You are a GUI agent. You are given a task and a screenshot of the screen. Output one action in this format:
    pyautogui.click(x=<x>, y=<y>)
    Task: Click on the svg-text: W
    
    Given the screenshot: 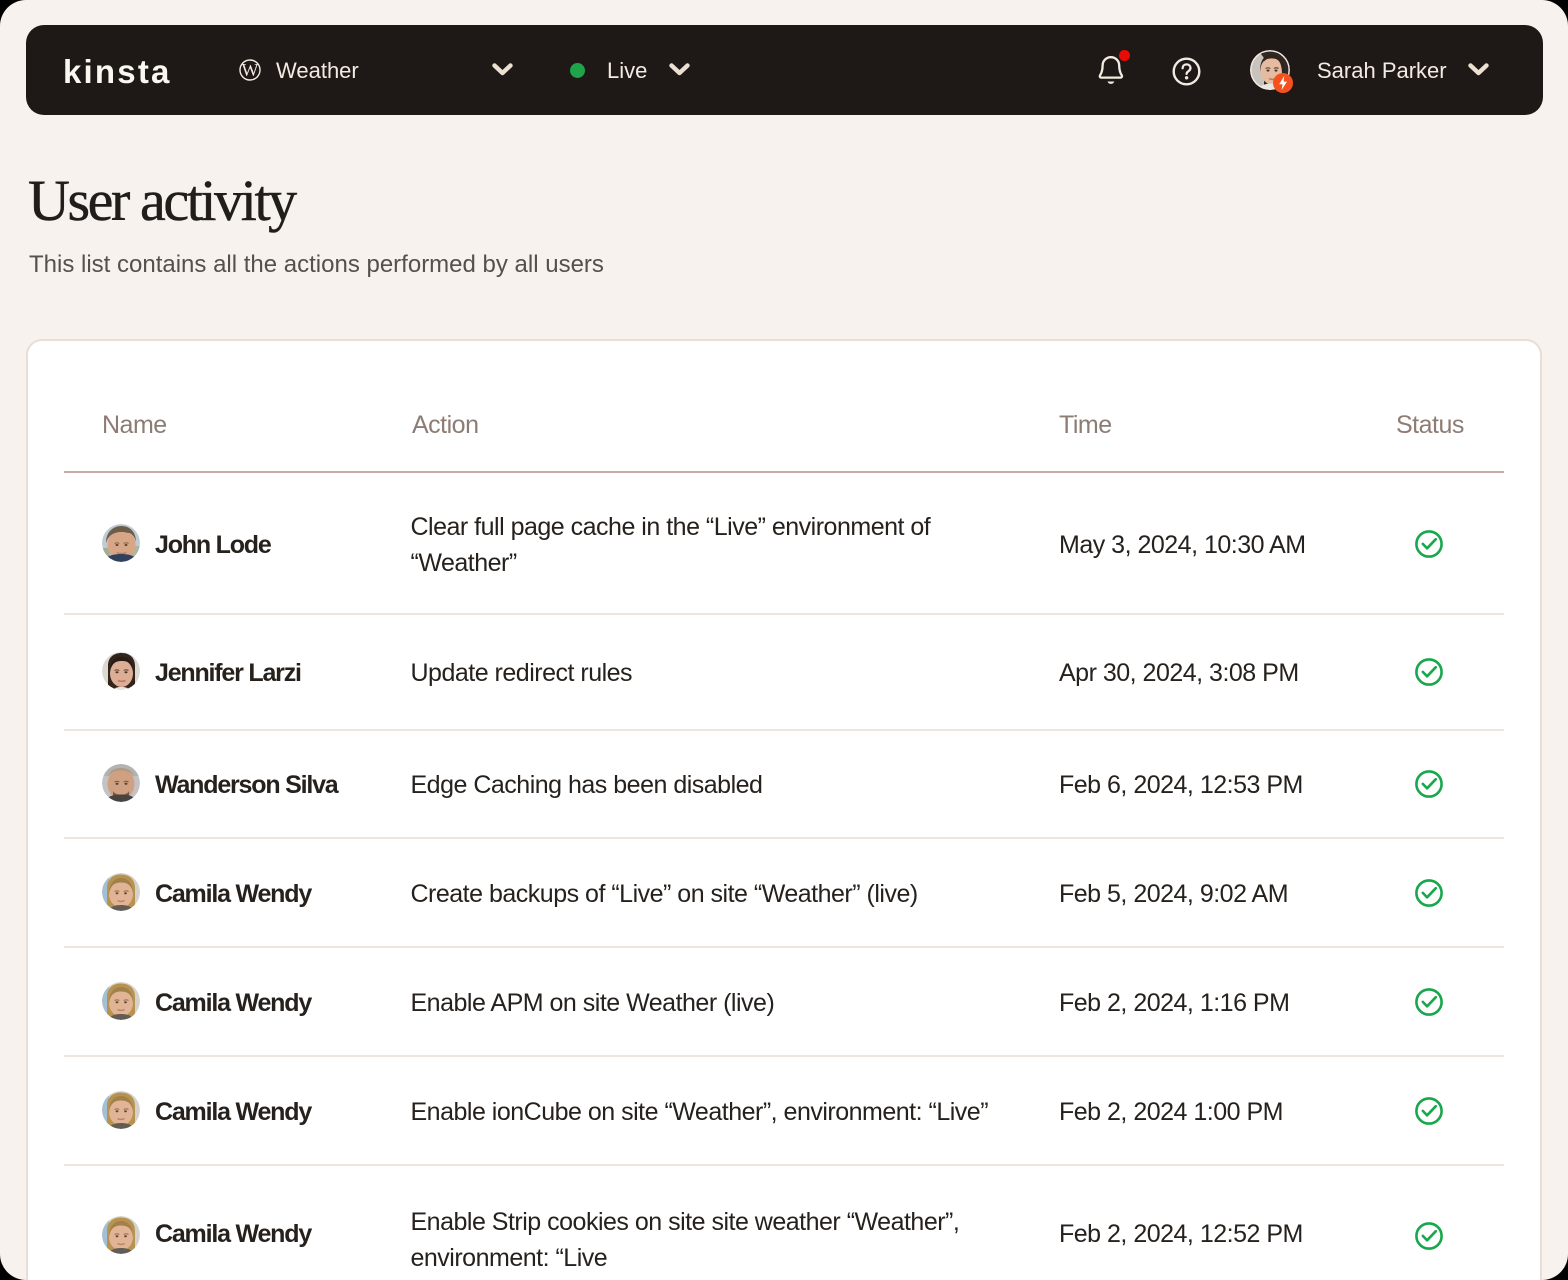 What is the action you would take?
    pyautogui.click(x=250, y=70)
    